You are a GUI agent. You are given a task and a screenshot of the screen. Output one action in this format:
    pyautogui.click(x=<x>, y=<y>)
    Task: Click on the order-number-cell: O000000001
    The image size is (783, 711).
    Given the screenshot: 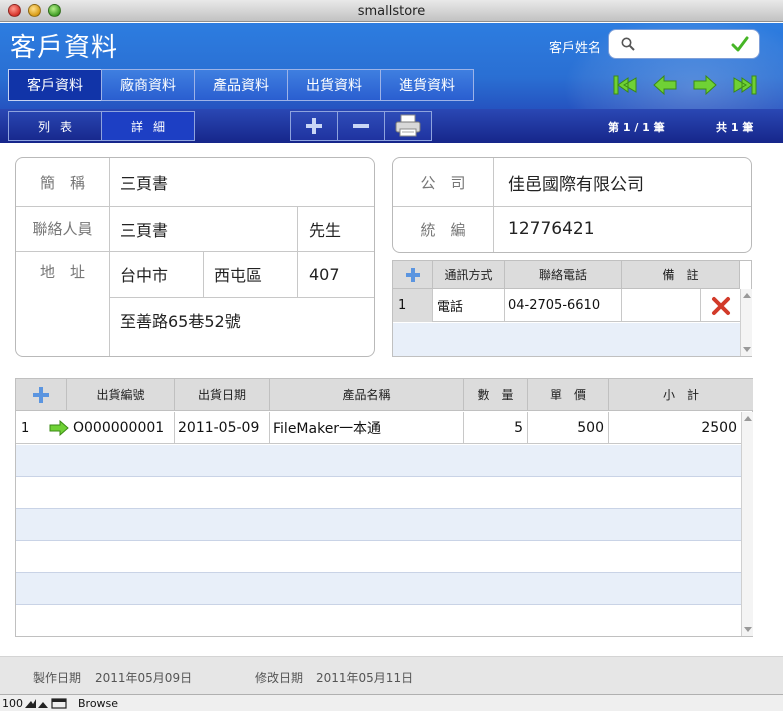 What is the action you would take?
    pyautogui.click(x=124, y=428)
    